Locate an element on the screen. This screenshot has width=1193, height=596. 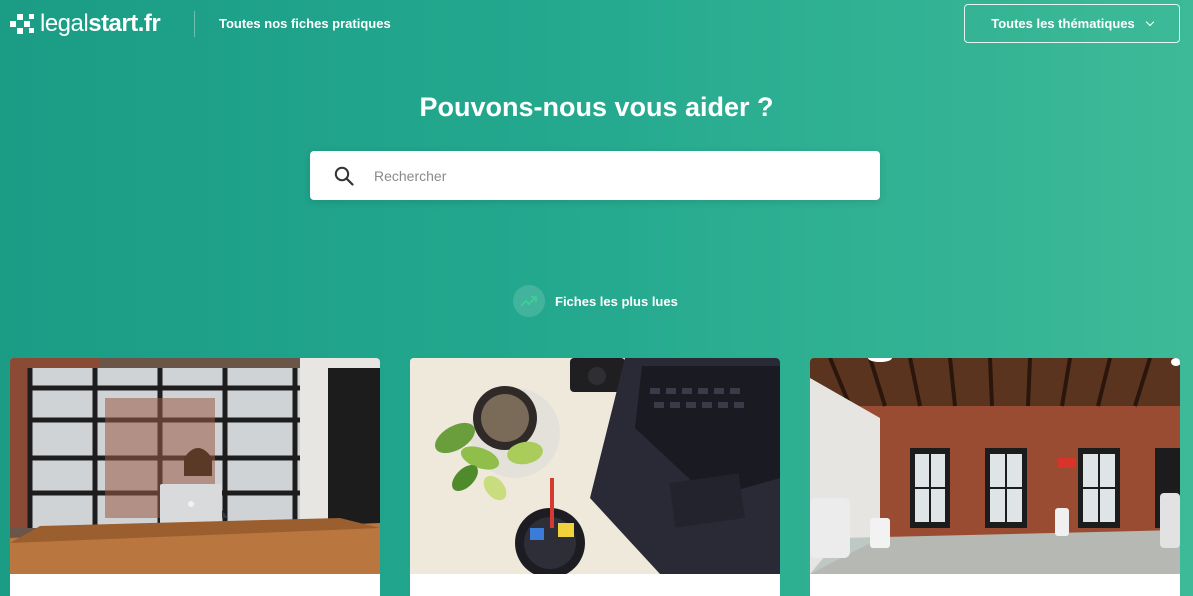
chevron-down-icon is located at coordinates (1149, 22).